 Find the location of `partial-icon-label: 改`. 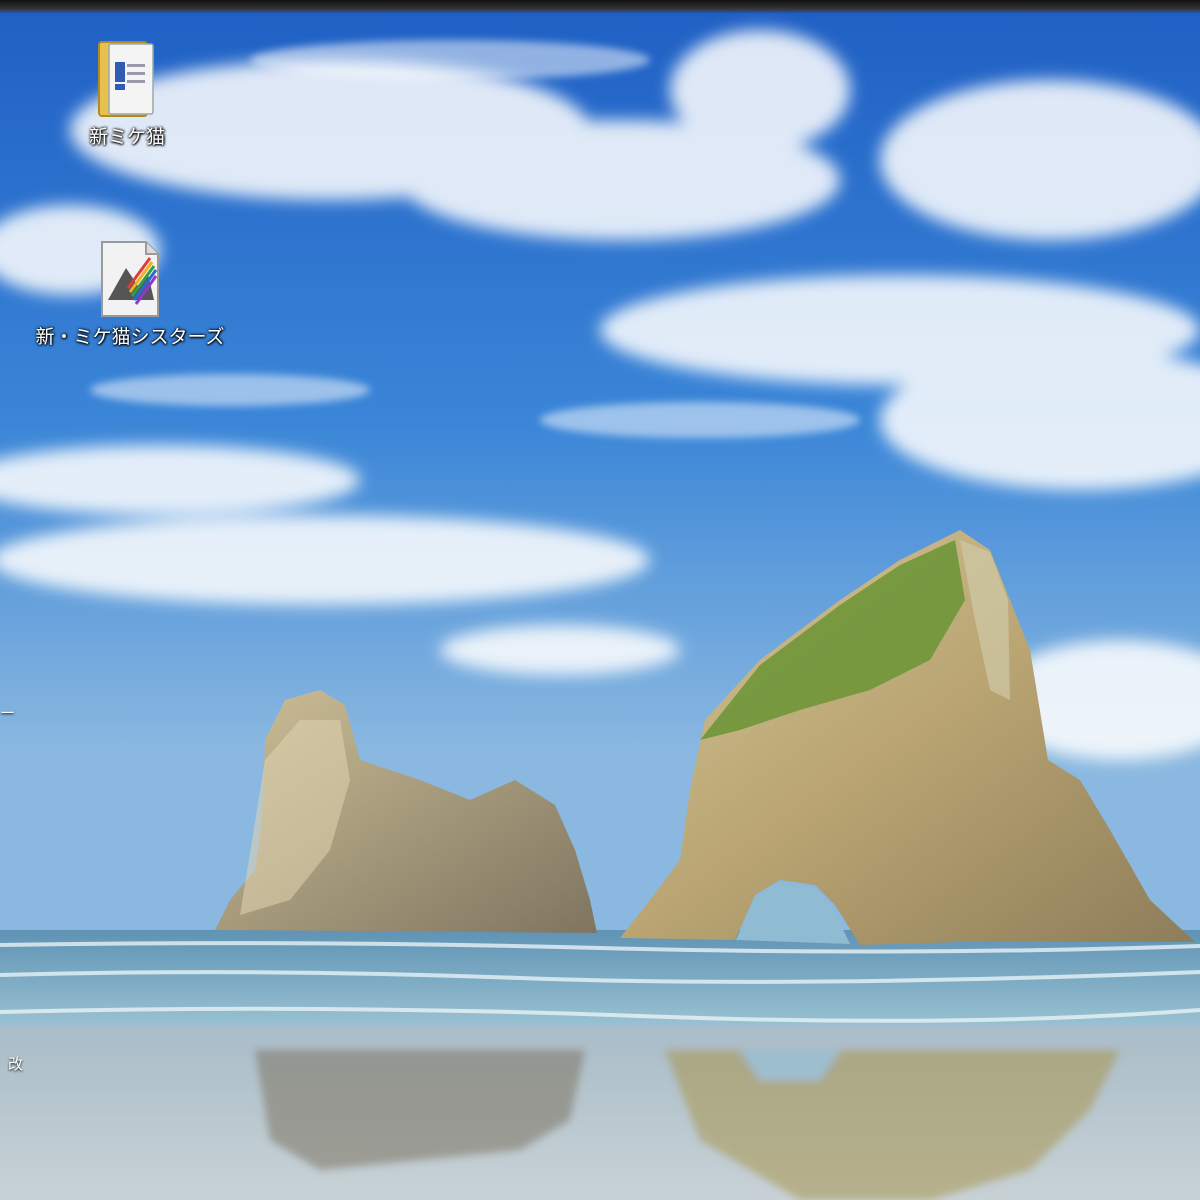

partial-icon-label: 改 is located at coordinates (15, 1063).